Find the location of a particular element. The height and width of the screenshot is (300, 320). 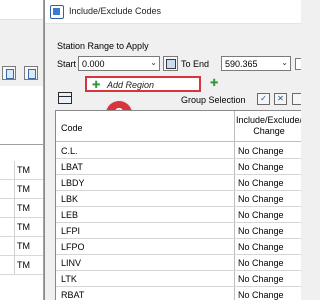

background-window: TM TM TM TM TM TM is located at coordinates (22, 150).